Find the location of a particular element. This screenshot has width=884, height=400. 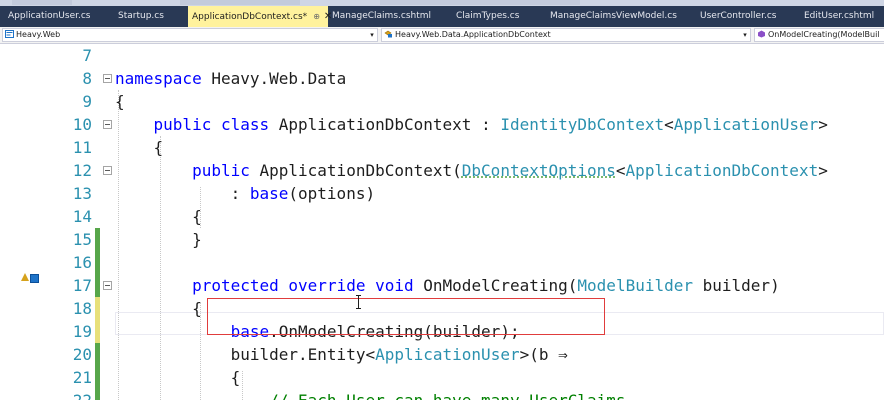

line-number: 12 is located at coordinates (82, 170).